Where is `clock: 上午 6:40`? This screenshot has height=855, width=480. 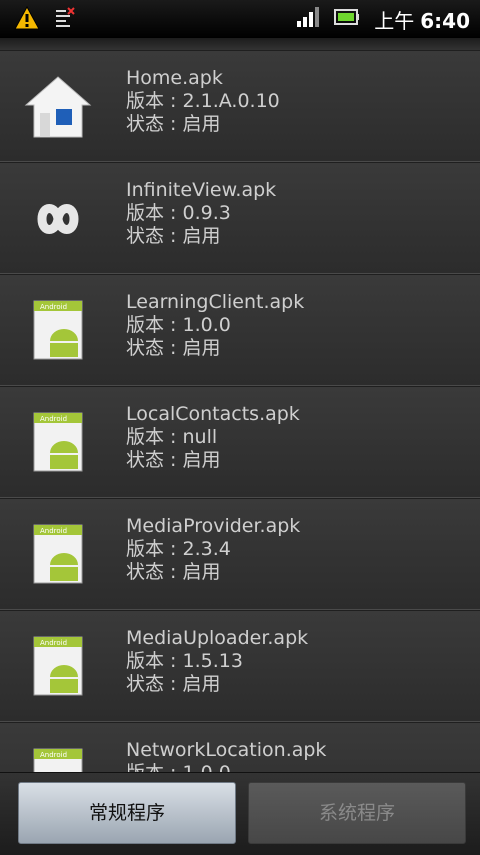
clock: 上午 6:40 is located at coordinates (422, 19).